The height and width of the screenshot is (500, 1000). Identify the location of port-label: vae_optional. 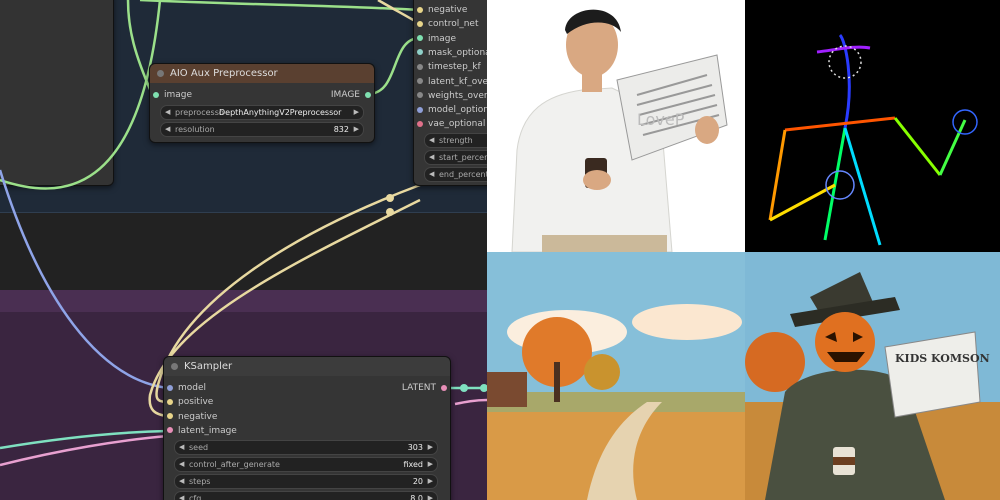
(457, 124).